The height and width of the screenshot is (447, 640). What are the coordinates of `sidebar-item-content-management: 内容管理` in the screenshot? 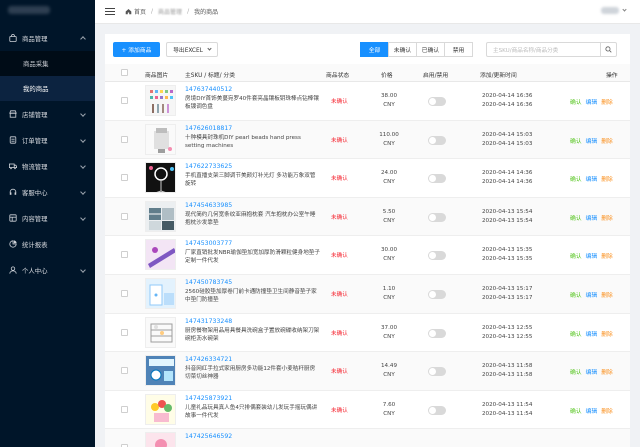 It's located at (47, 218).